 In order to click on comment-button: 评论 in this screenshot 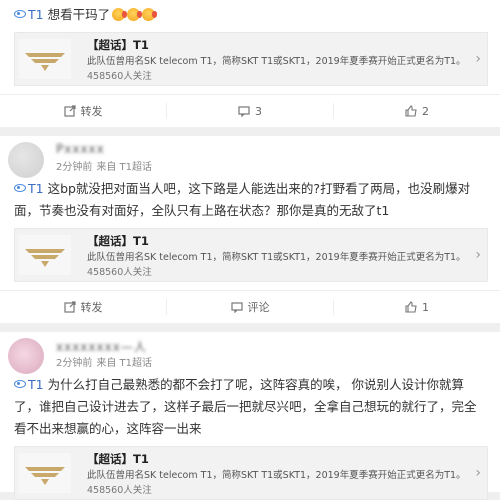, I will do `click(250, 307)`.